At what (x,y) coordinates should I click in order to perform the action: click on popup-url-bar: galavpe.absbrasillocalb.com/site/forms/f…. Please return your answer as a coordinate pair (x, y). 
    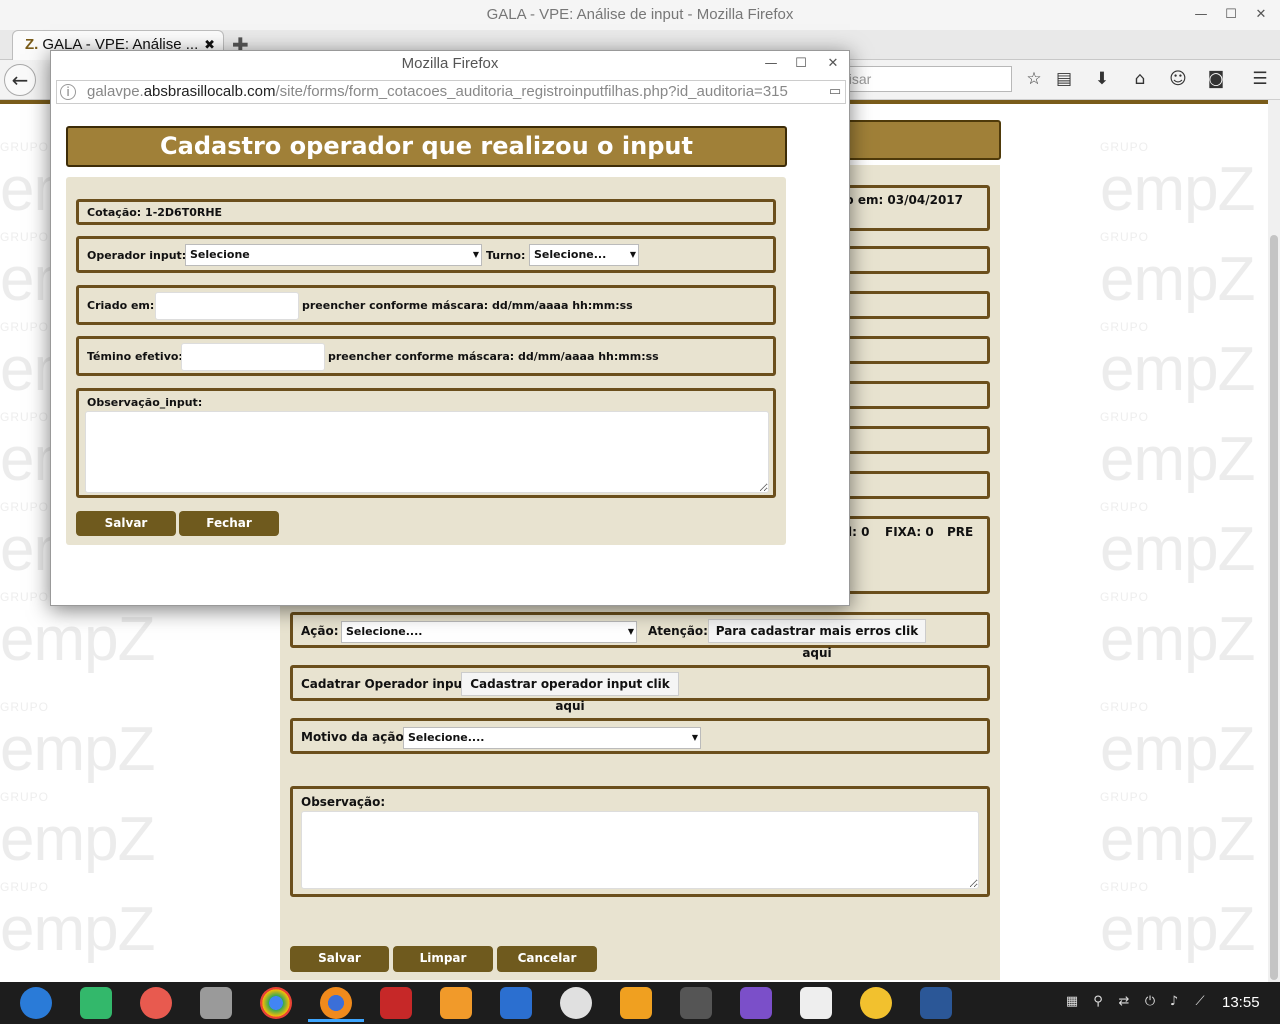
    Looking at the image, I should click on (451, 92).